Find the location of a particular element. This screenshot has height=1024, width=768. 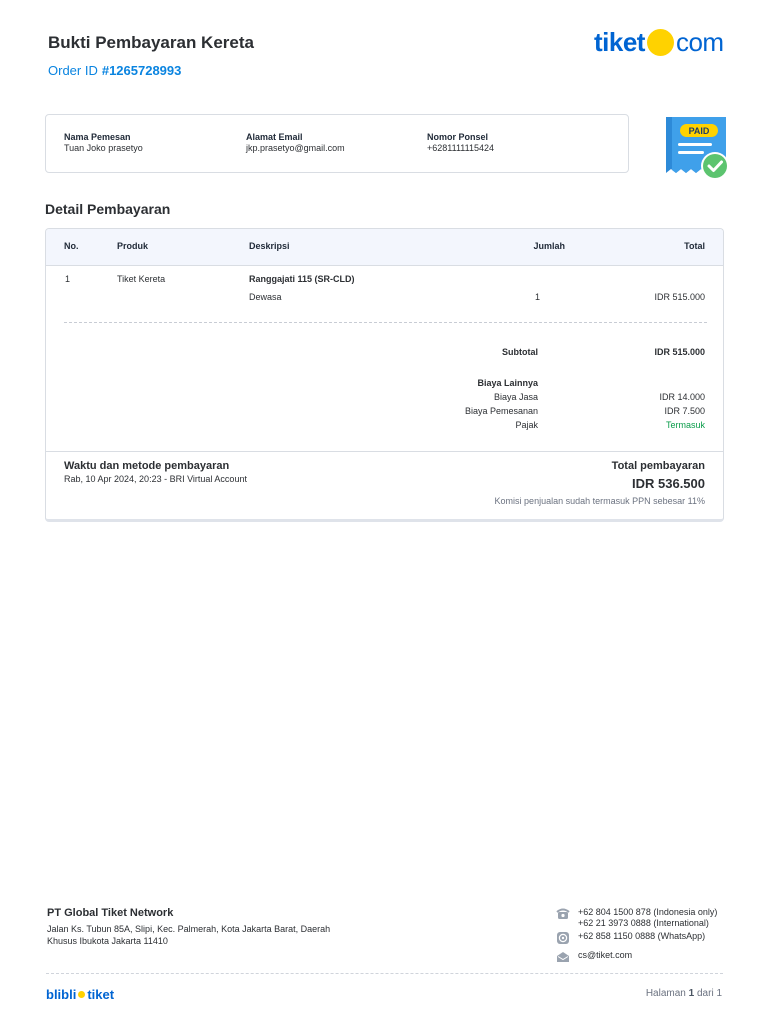

customer-email: jkp.prasetyo@gmail.com is located at coordinates (295, 148).